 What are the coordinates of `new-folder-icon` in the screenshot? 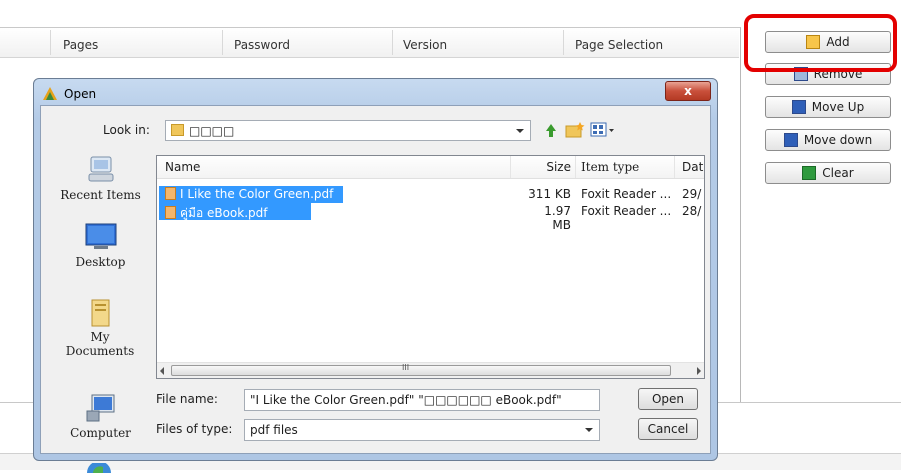 It's located at (575, 130).